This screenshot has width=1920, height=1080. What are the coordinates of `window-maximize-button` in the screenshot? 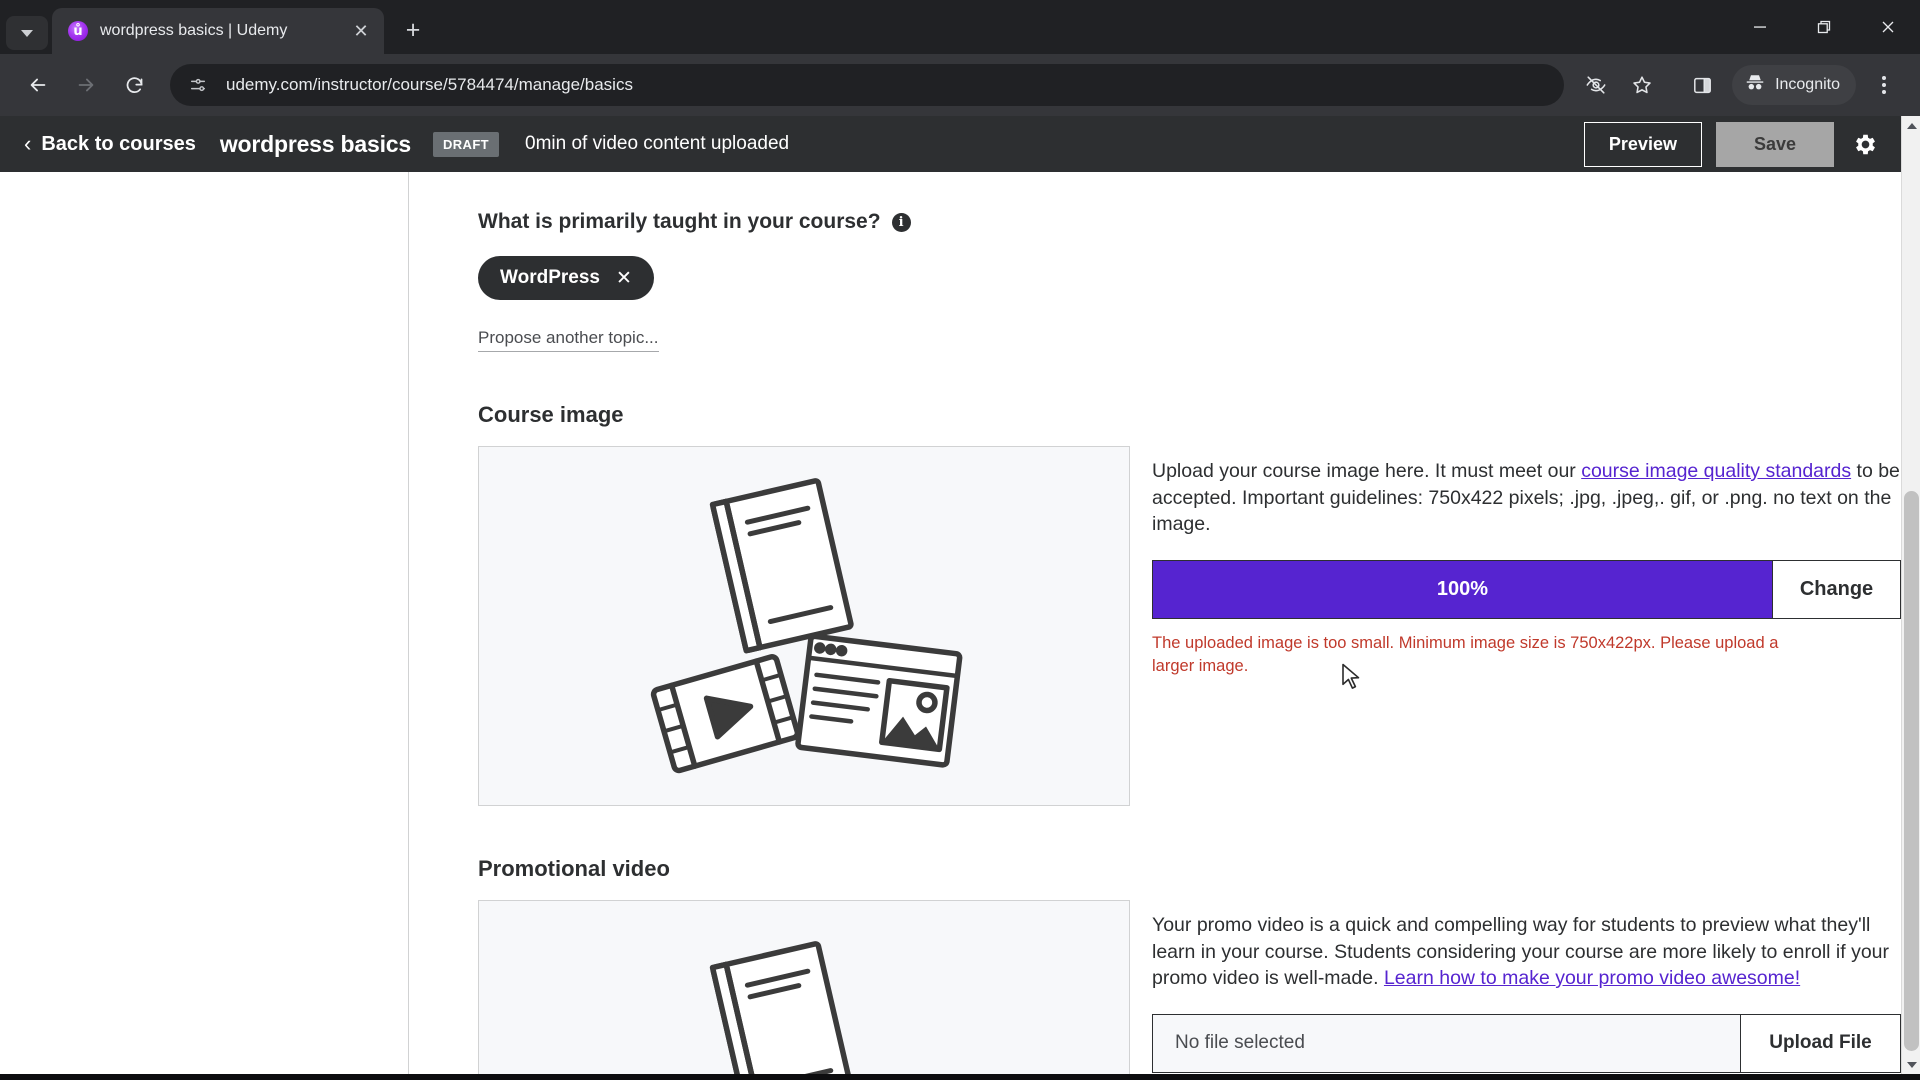 It's located at (1824, 27).